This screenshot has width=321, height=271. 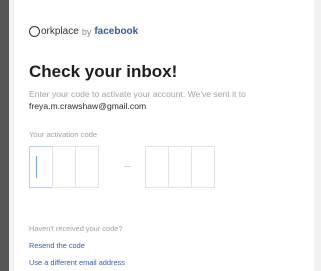 I want to click on resend-code-link: Resend the code, so click(x=57, y=245).